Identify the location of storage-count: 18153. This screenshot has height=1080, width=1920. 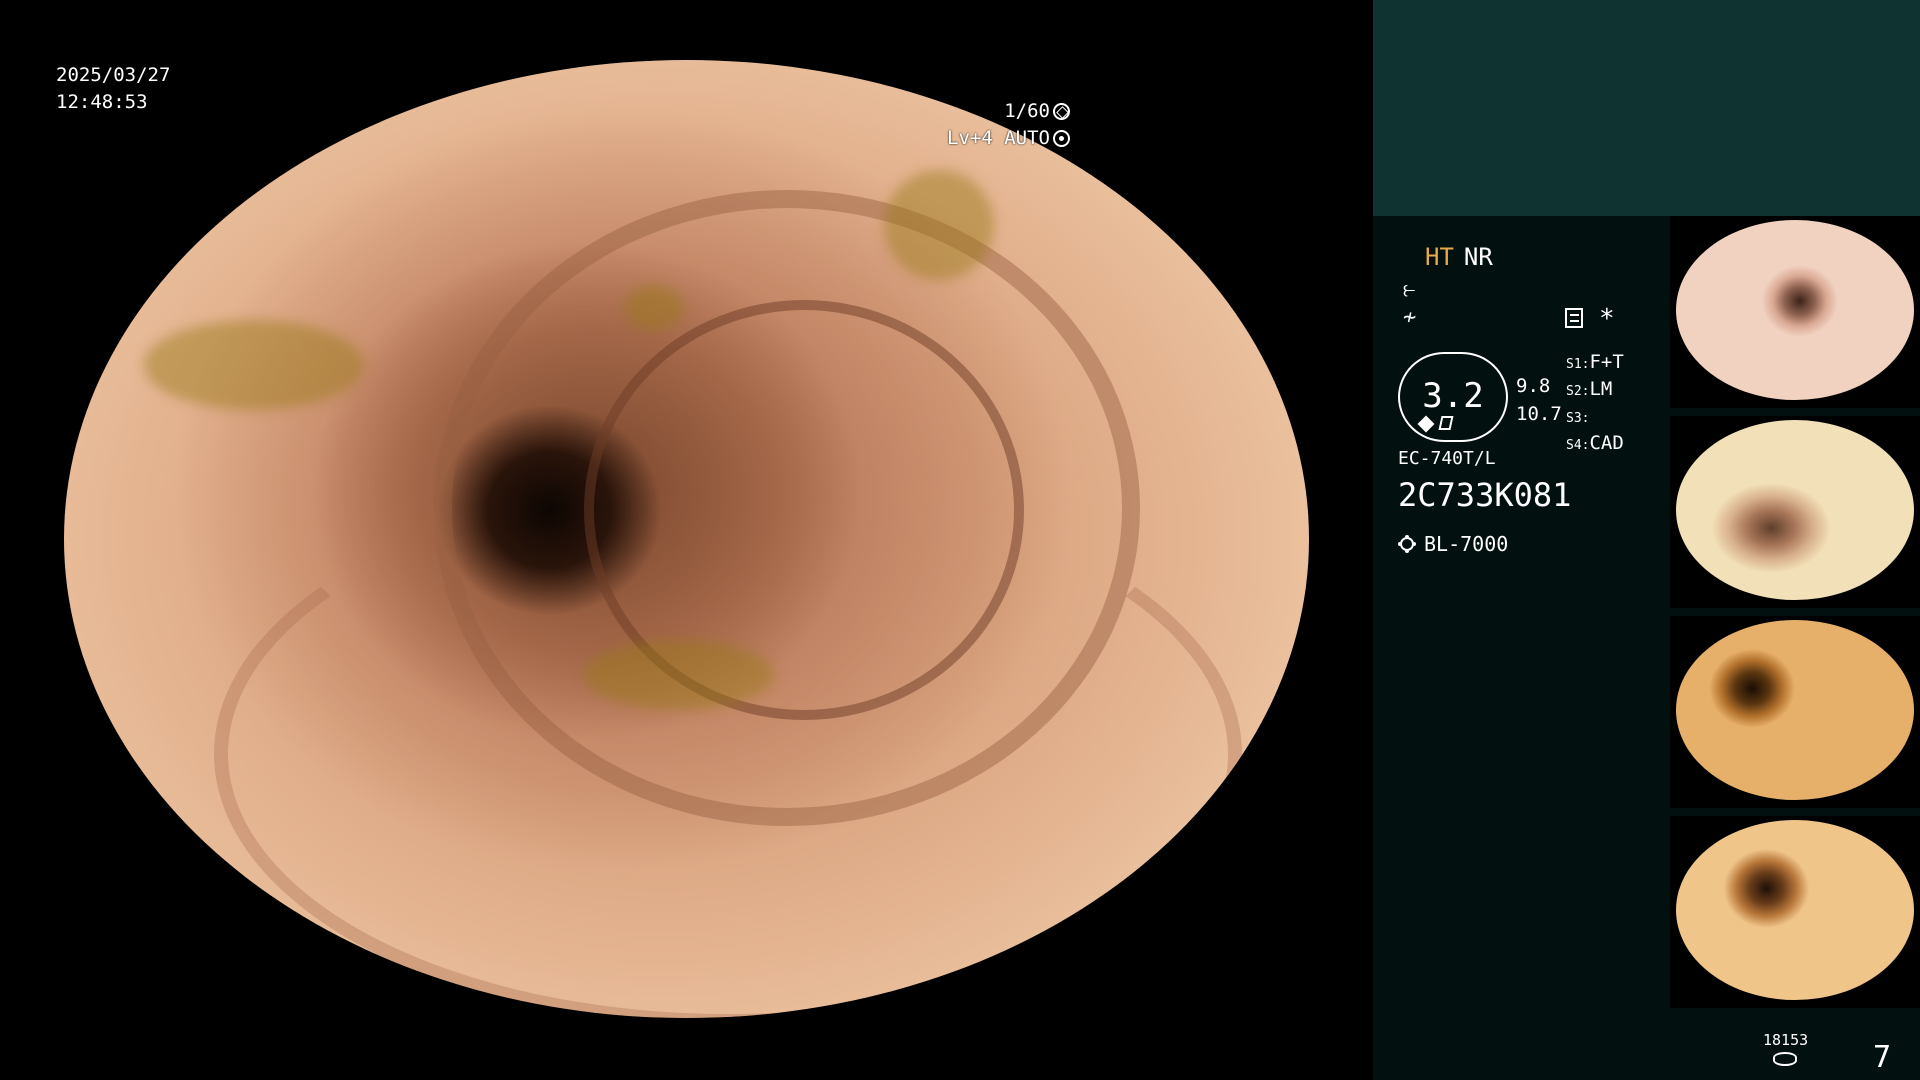
(1786, 1040).